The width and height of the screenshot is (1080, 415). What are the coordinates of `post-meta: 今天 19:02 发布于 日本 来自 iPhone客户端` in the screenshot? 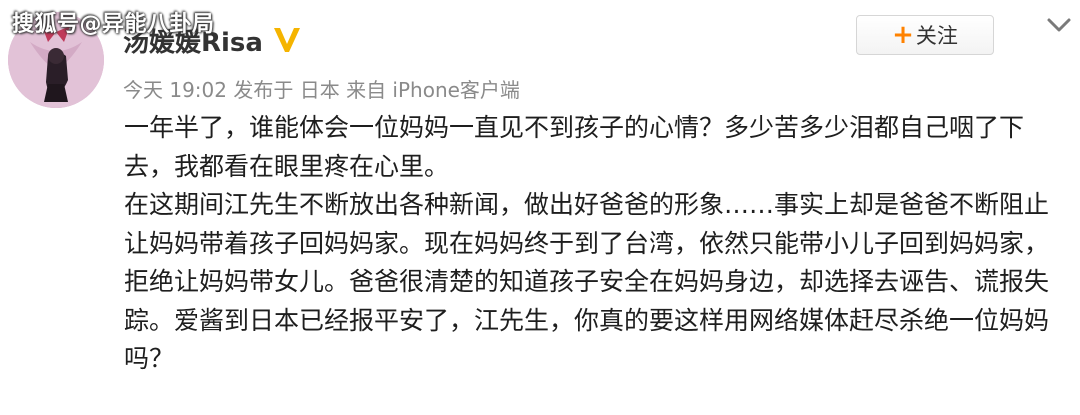 It's located at (321, 90).